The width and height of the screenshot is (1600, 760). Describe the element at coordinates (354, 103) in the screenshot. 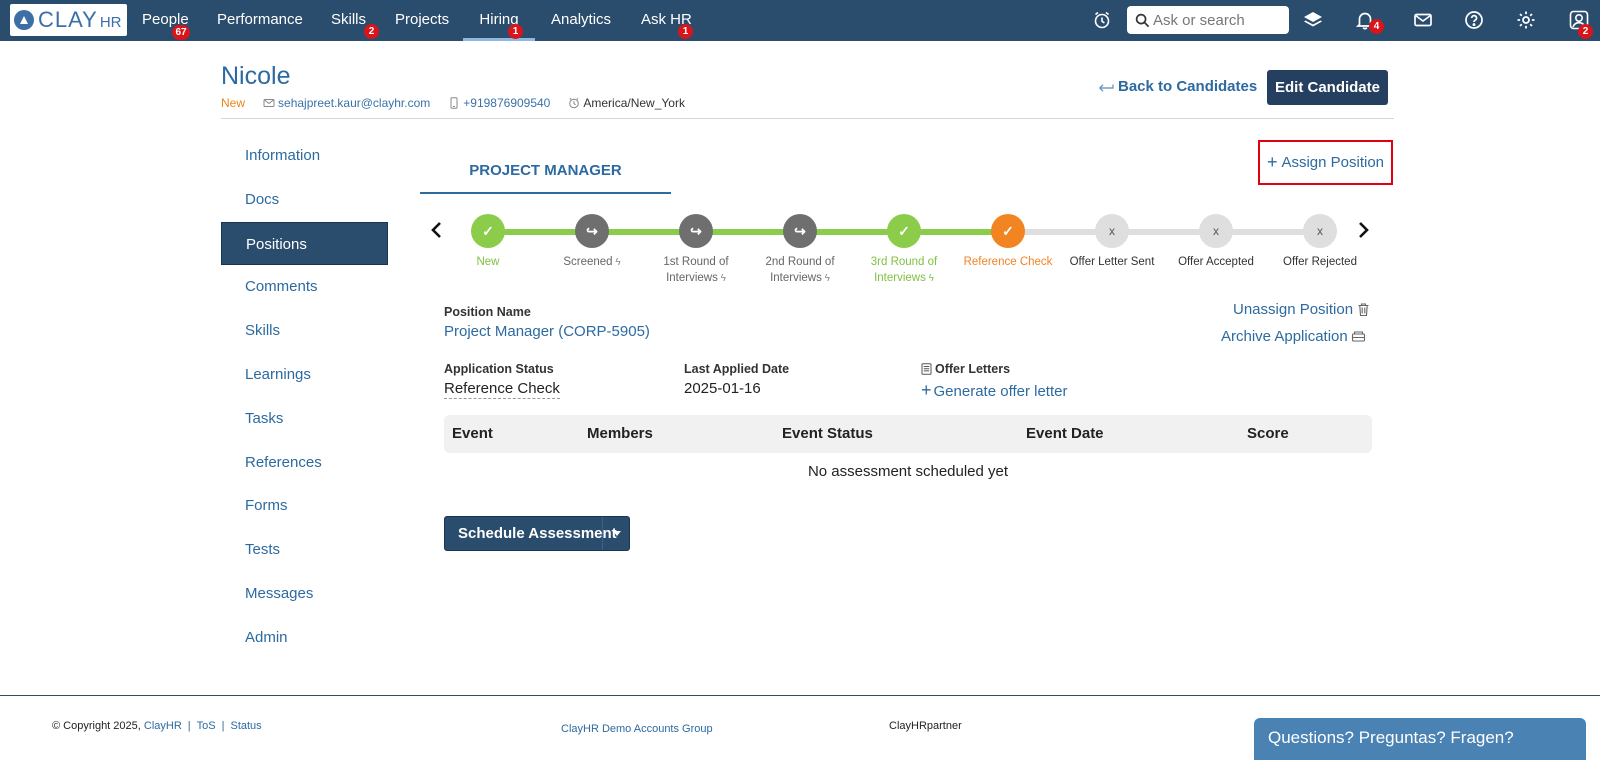

I see `candidate-email-text: sehajpreet.kaur@clayhr.com` at that location.